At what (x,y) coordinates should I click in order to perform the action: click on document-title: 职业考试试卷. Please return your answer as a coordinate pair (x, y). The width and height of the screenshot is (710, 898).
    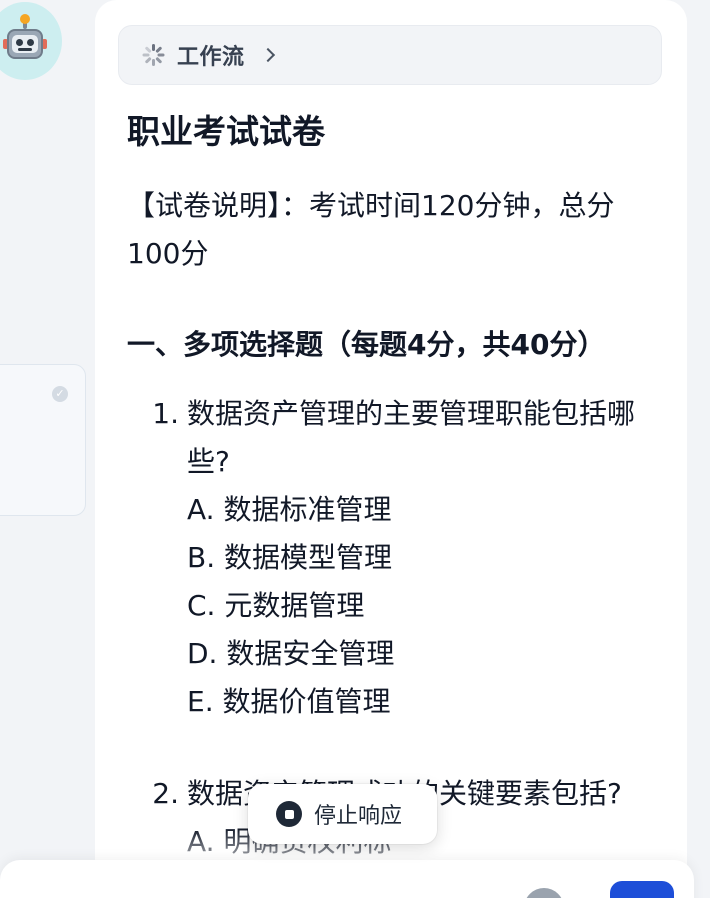
    Looking at the image, I should click on (226, 131).